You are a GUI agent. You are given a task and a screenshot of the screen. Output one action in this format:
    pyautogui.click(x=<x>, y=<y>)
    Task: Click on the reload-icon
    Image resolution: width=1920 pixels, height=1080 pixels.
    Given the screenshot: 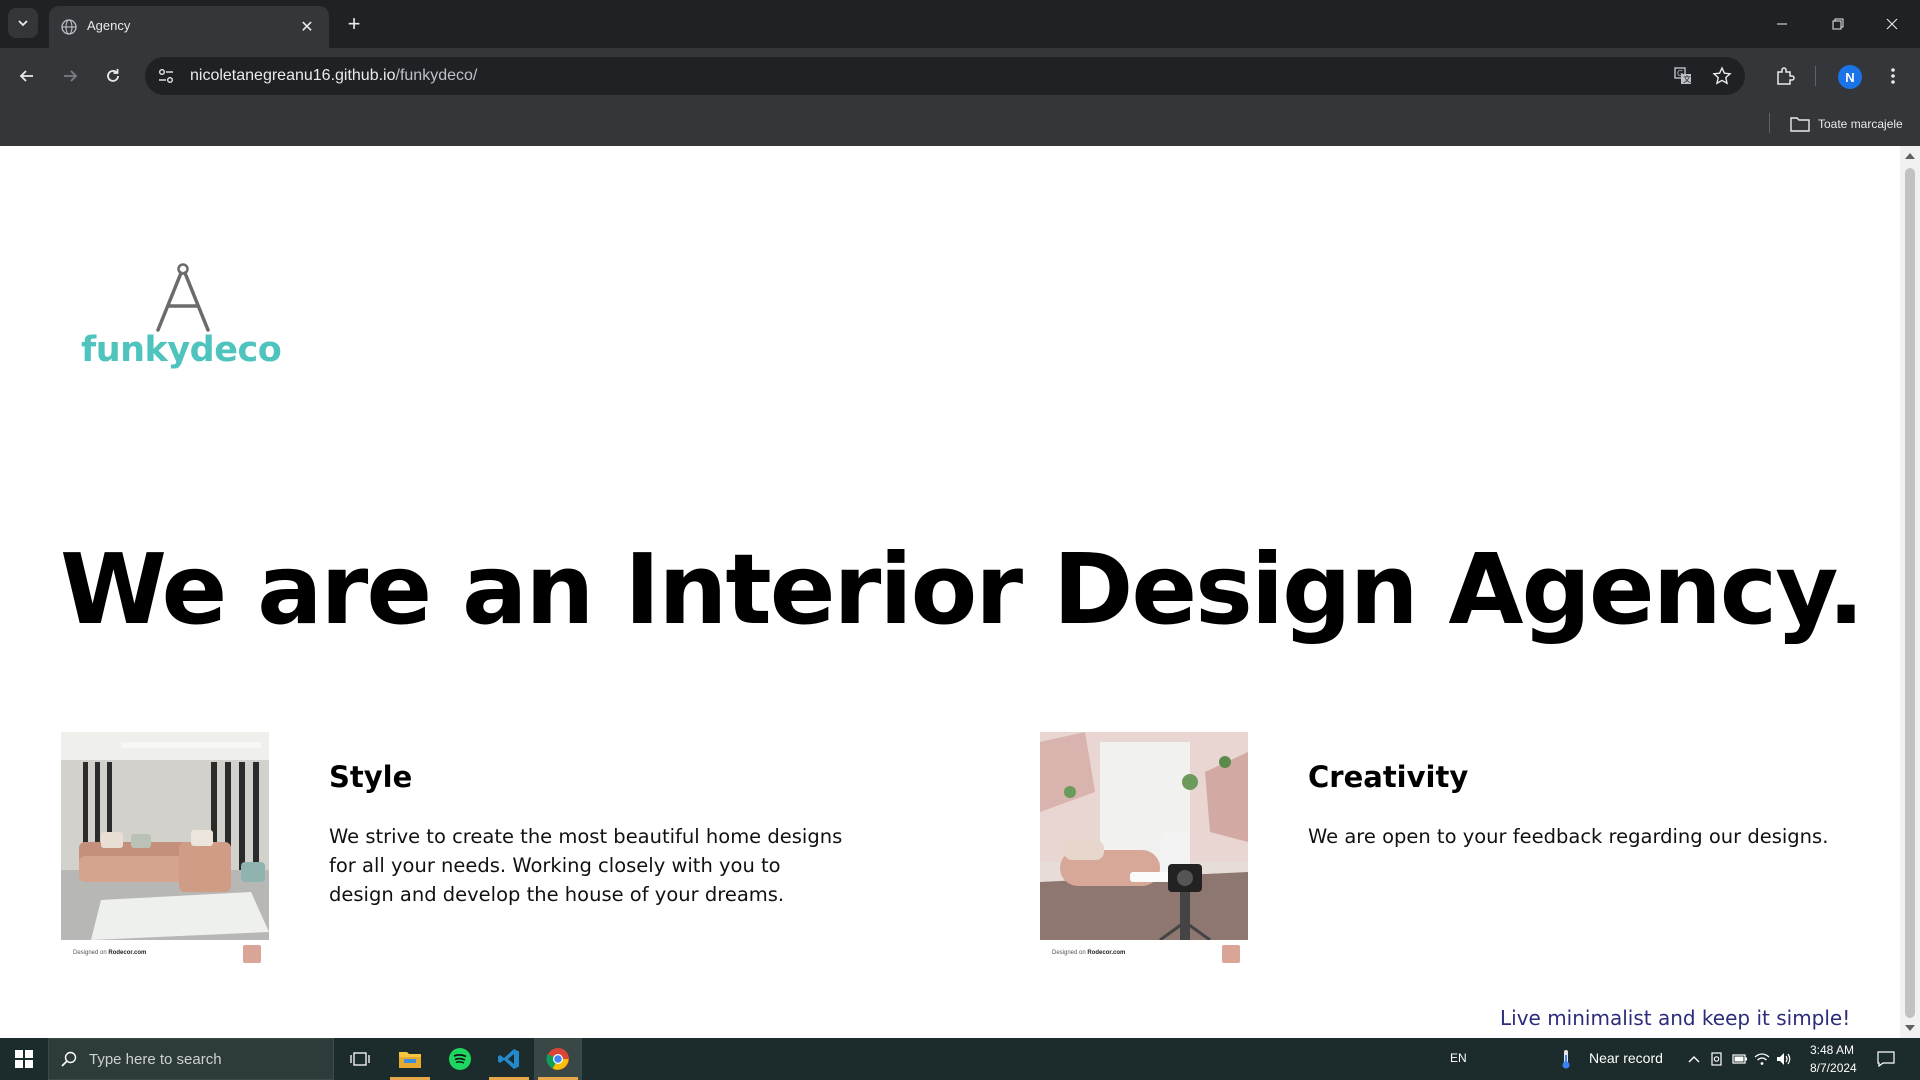 What is the action you would take?
    pyautogui.click(x=113, y=75)
    